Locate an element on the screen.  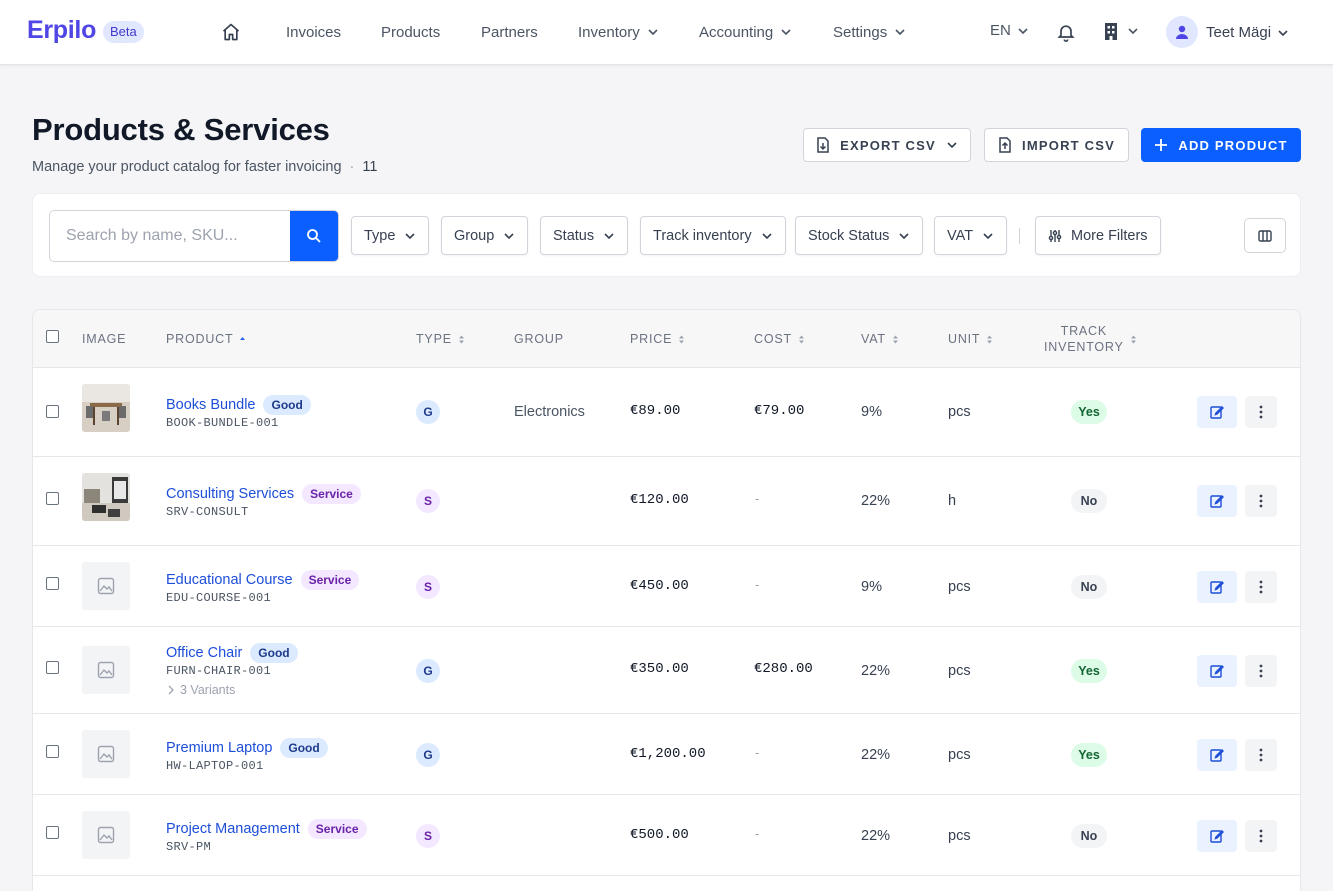
living-room-photo is located at coordinates (106, 497).